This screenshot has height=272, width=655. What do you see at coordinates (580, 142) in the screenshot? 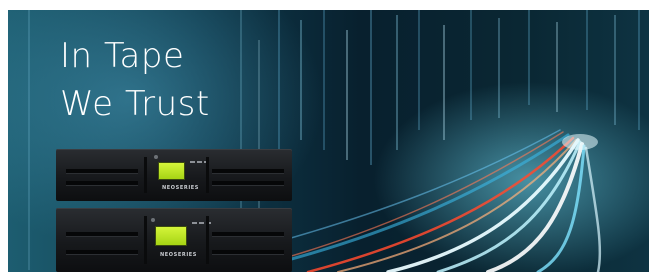
I see `vanishing-glow` at bounding box center [580, 142].